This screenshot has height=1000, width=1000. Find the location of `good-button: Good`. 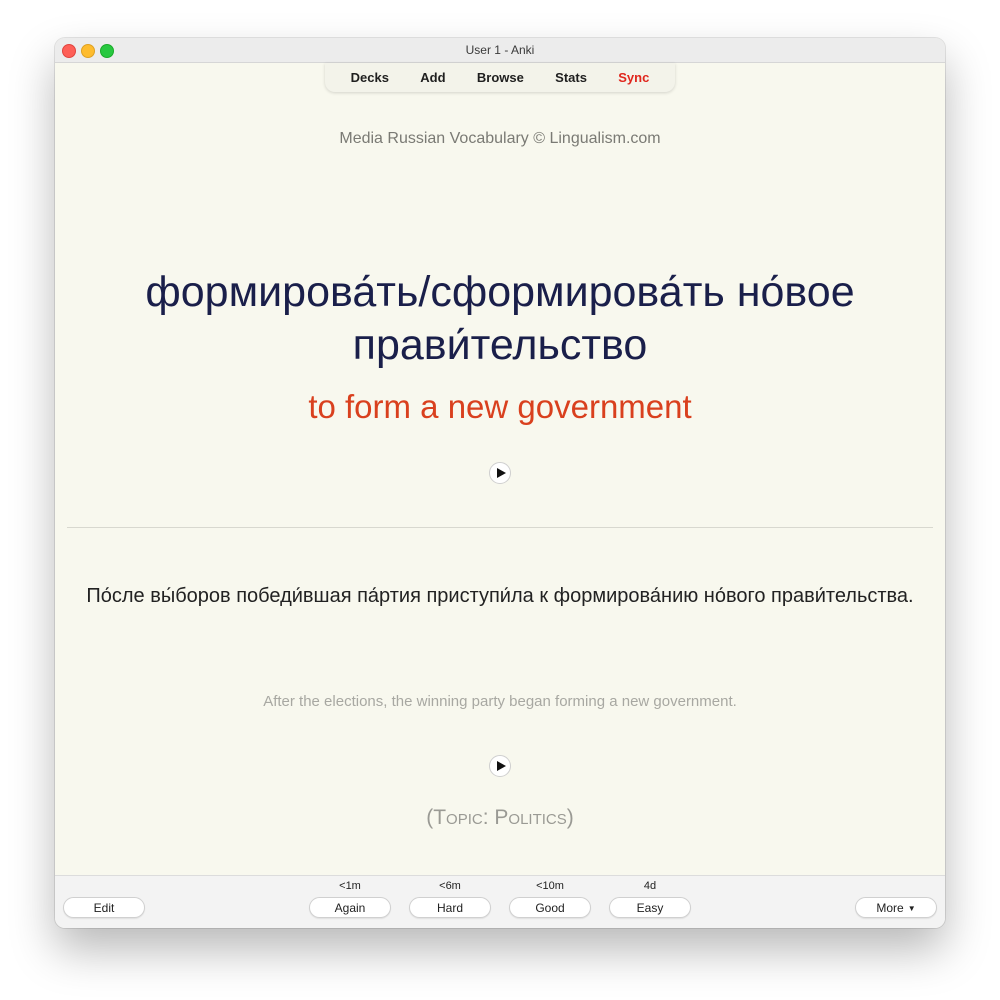

good-button: Good is located at coordinates (550, 907).